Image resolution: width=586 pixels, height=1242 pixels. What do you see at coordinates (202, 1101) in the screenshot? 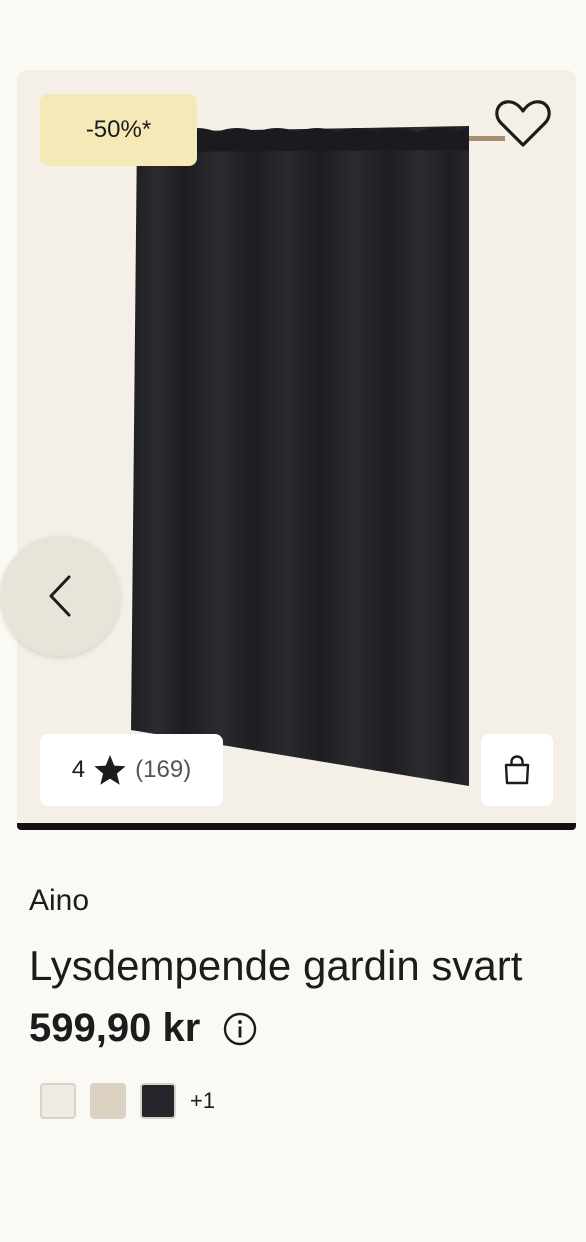
I see `more-colors-count: +1` at bounding box center [202, 1101].